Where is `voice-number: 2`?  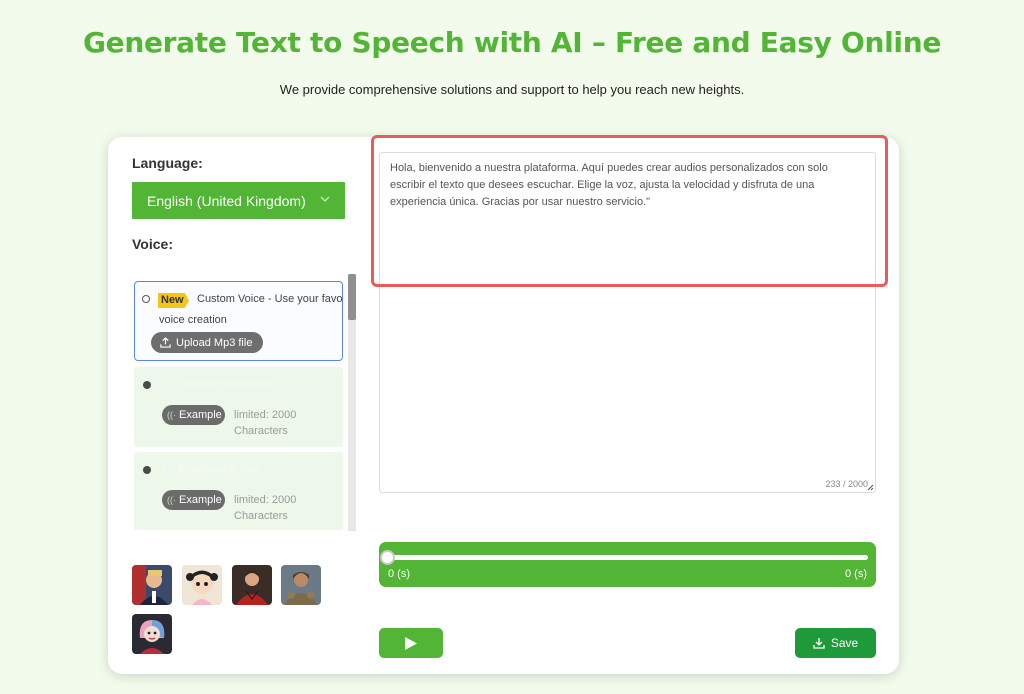
voice-number: 2 is located at coordinates (165, 469).